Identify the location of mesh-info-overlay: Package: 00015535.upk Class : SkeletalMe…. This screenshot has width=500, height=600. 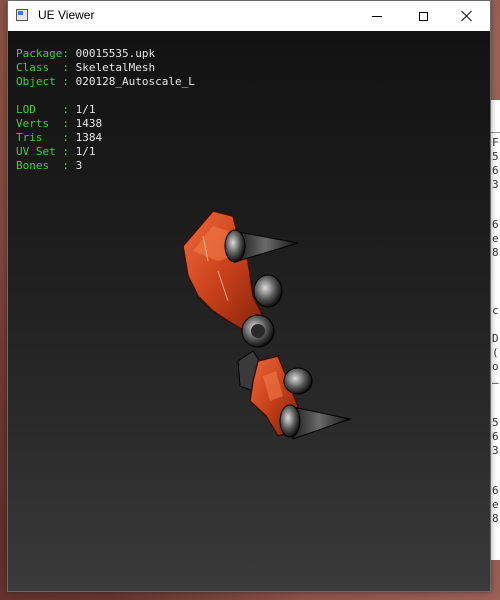
(105, 110).